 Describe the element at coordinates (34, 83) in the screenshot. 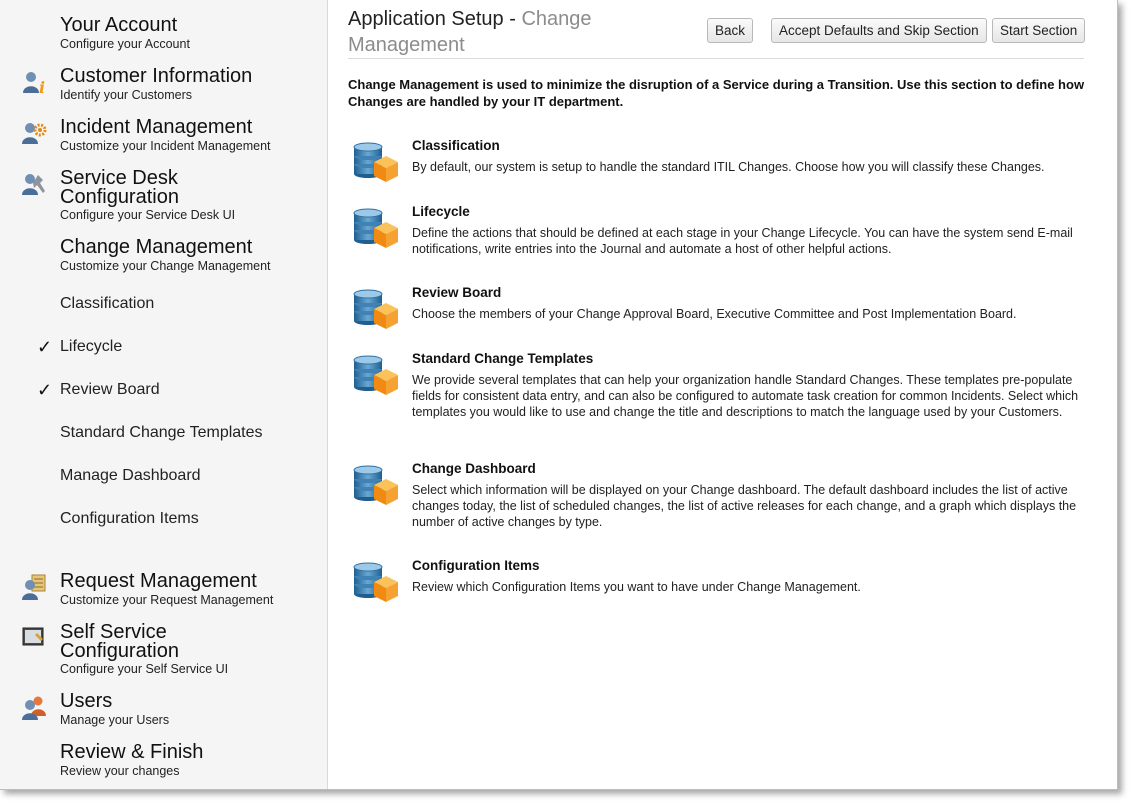

I see `user-info-icon: i` at that location.